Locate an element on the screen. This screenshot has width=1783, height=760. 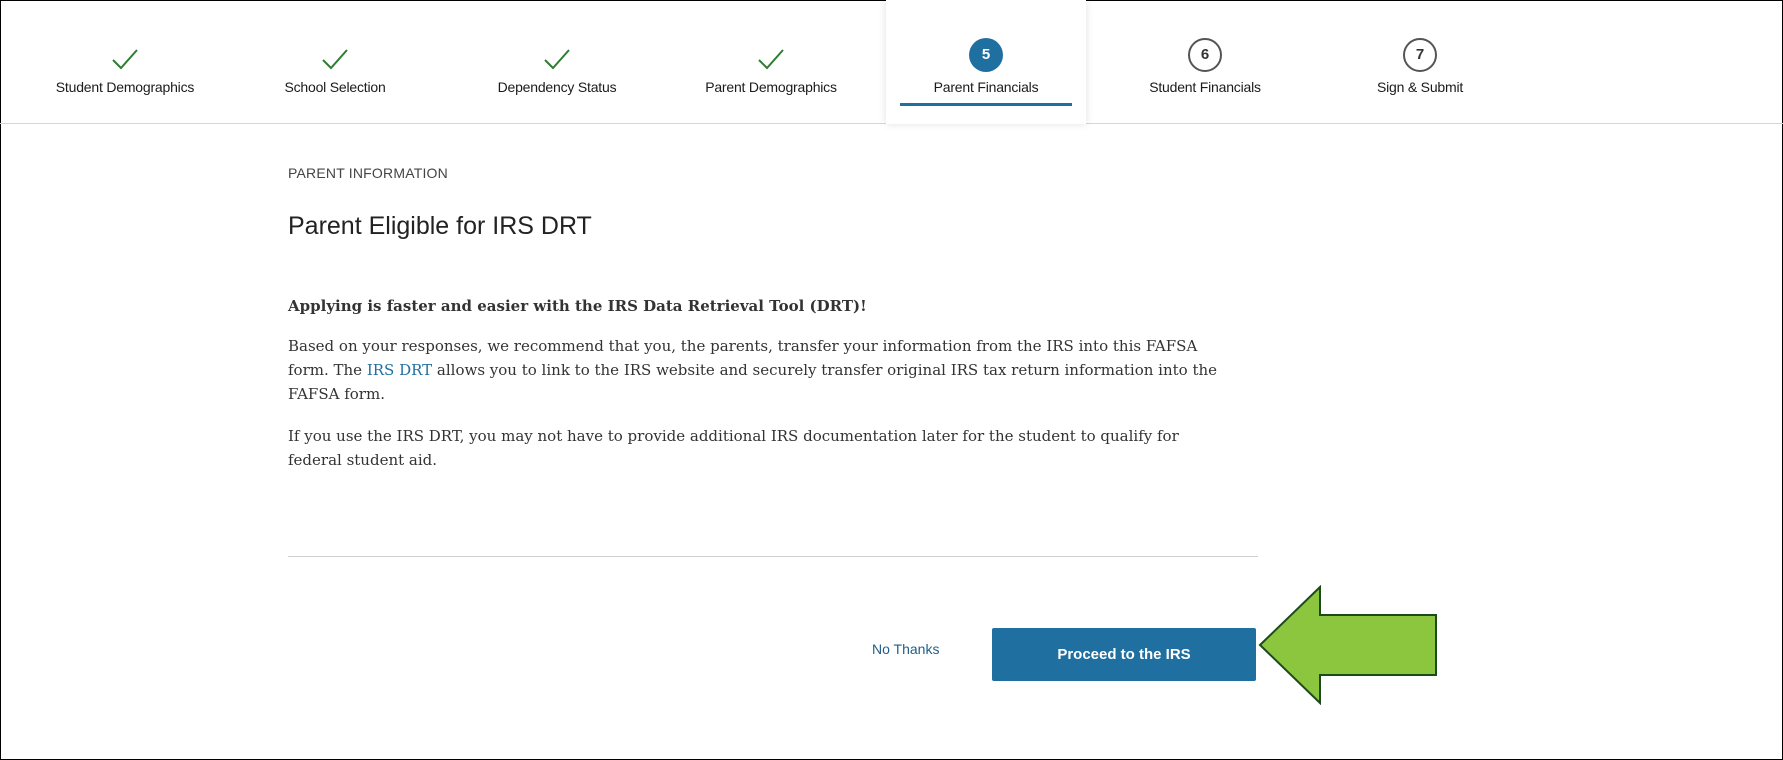
step-sign-submit: 7 Sign & Submit is located at coordinates (1420, 62).